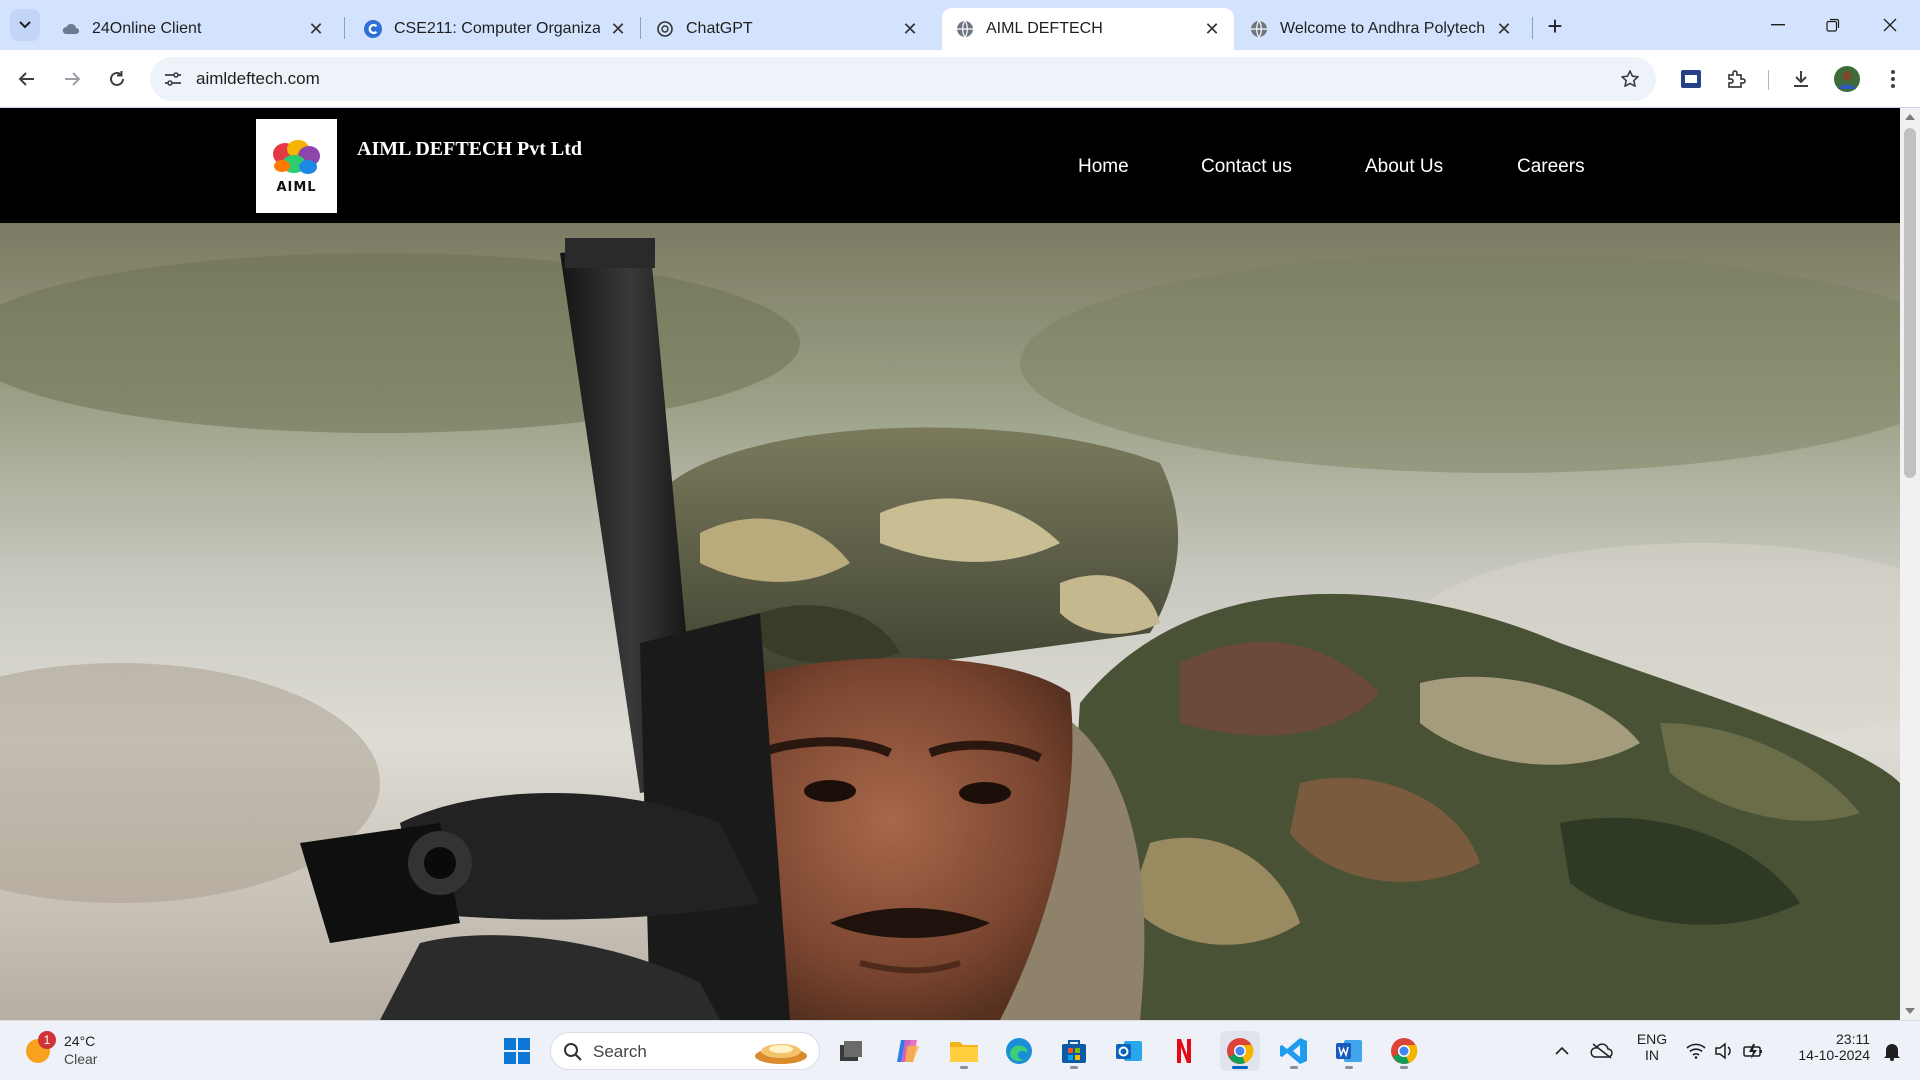 The image size is (1920, 1080). I want to click on tab-andhra-polytechnic: Welcome to Andhra Polytechnic ✕, so click(1381, 29).